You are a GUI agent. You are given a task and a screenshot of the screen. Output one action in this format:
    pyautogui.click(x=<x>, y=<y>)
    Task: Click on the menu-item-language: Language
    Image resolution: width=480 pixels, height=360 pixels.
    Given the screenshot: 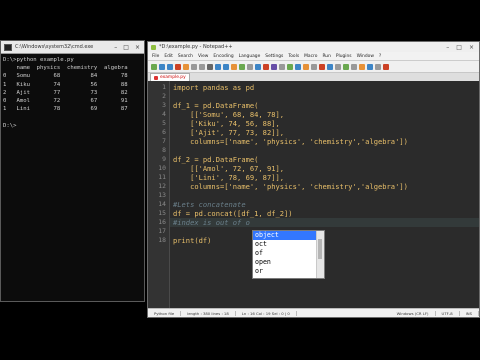 What is the action you would take?
    pyautogui.click(x=250, y=56)
    